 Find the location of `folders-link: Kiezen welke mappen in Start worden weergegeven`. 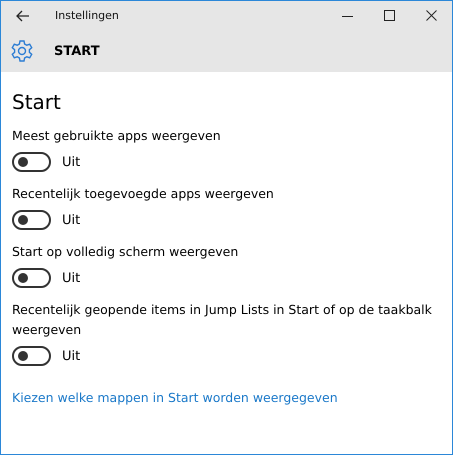

folders-link: Kiezen welke mappen in Start worden weergegeven is located at coordinates (175, 397).